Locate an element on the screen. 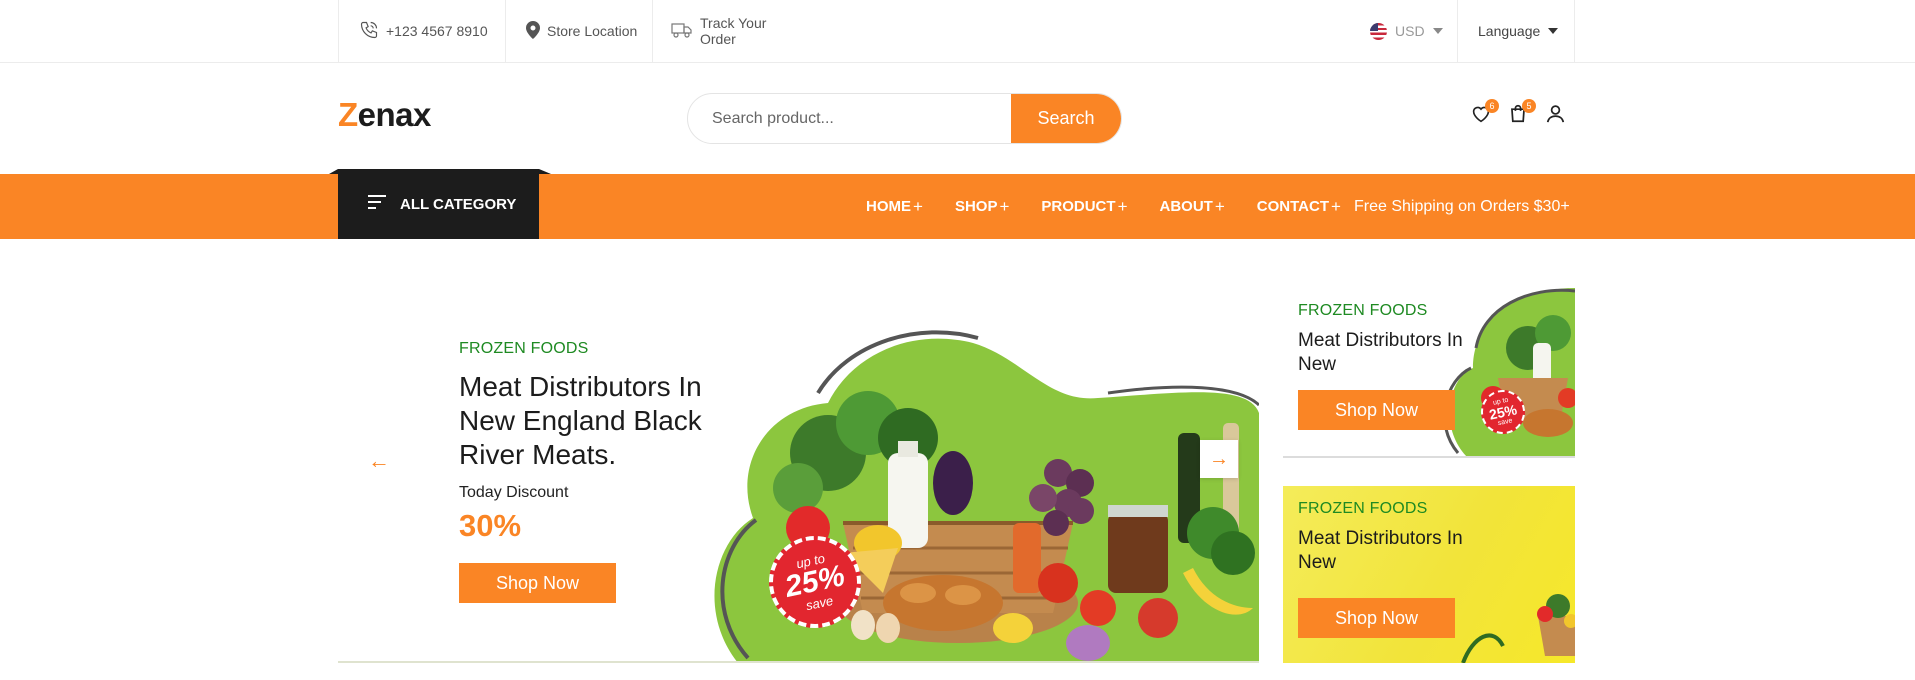 This screenshot has height=680, width=1915. side-banner-2-title: Meat Distributors In New is located at coordinates (1380, 550).